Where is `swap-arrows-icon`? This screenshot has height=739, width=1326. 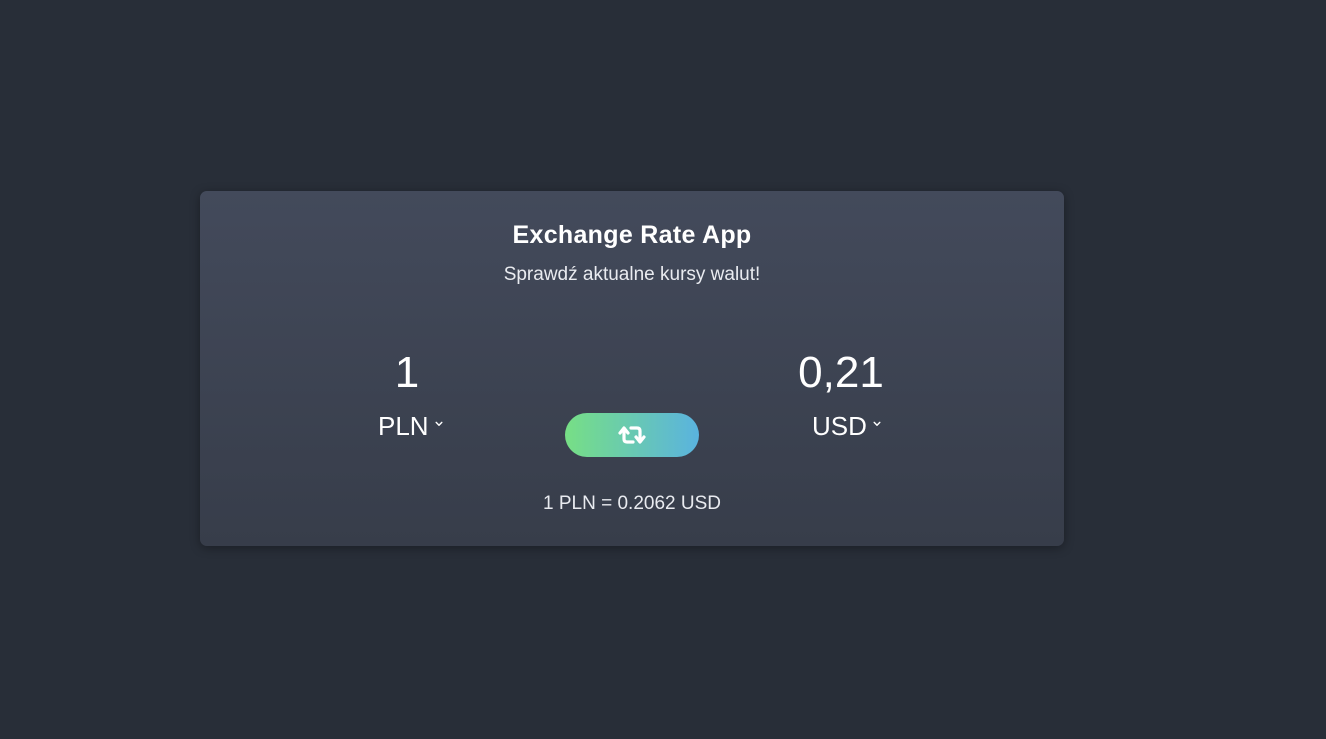 swap-arrows-icon is located at coordinates (632, 435).